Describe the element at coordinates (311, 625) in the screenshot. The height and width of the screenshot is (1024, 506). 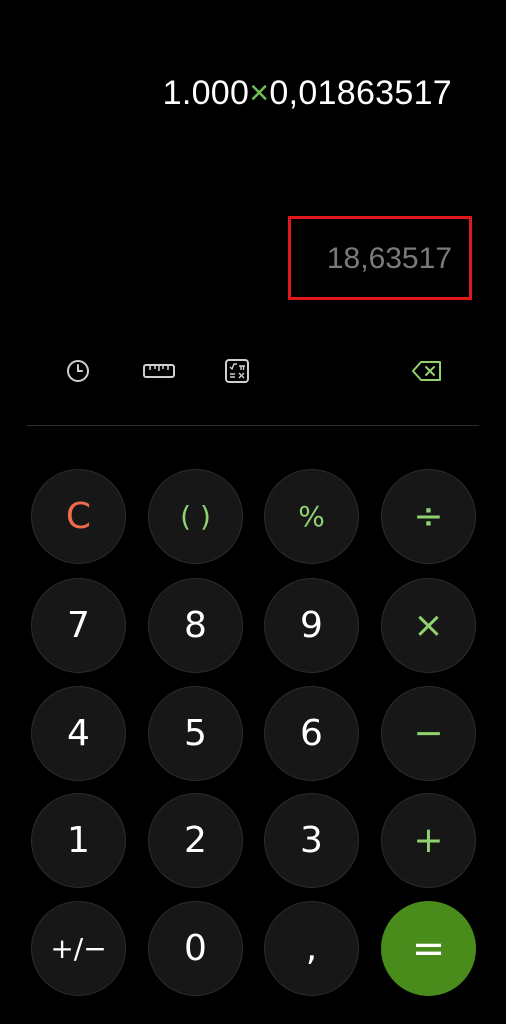
I see `digit-9-button: 9` at that location.